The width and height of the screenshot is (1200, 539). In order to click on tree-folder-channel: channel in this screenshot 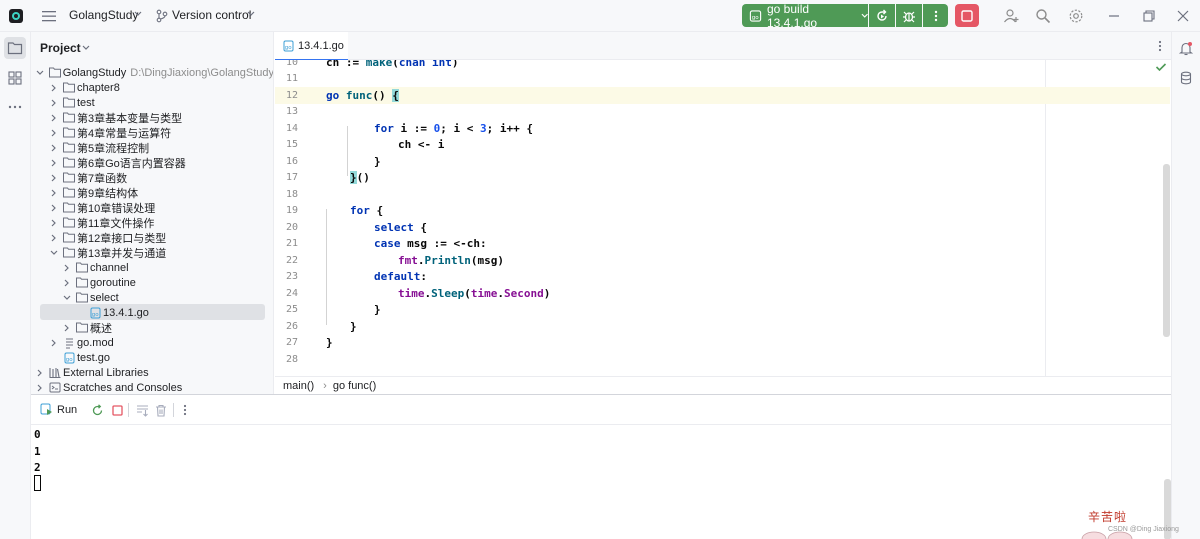, I will do `click(152, 267)`.